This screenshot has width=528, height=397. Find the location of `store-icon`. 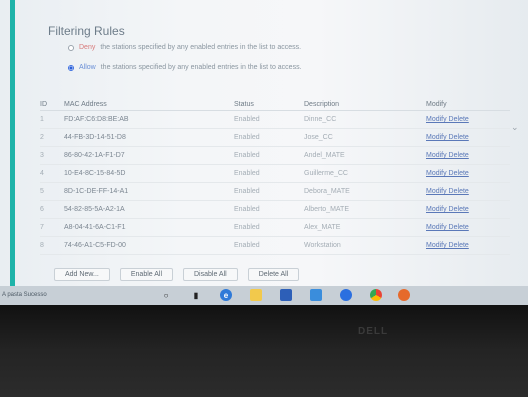

store-icon is located at coordinates (286, 295).